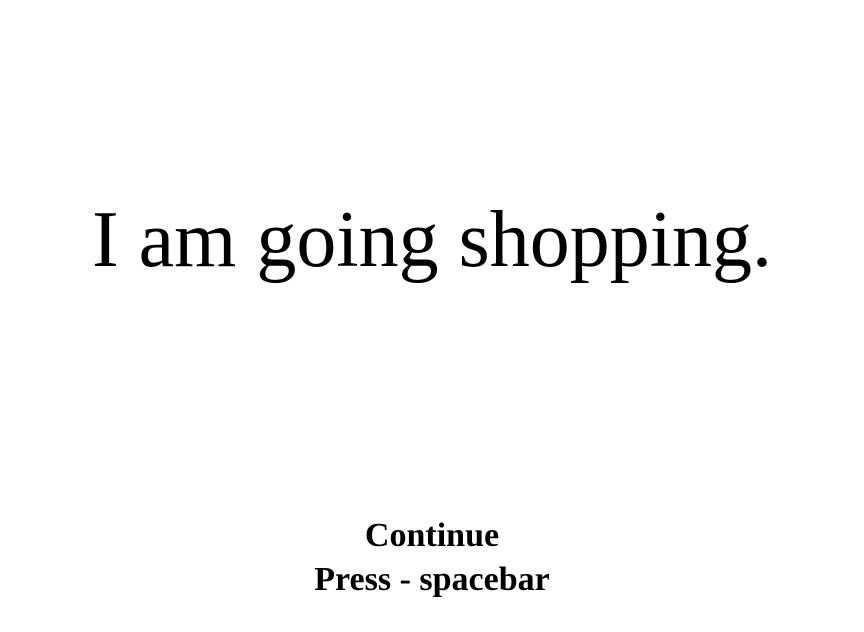 This screenshot has height=632, width=864. I want to click on stimulus-sentence: I am going shopping., so click(432, 240).